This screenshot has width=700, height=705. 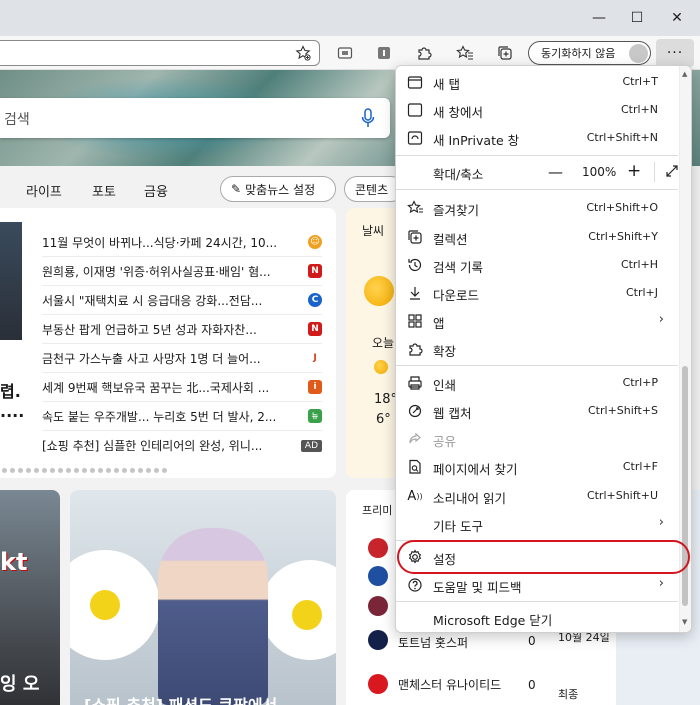 What do you see at coordinates (11, 281) in the screenshot?
I see `news-thumbnail` at bounding box center [11, 281].